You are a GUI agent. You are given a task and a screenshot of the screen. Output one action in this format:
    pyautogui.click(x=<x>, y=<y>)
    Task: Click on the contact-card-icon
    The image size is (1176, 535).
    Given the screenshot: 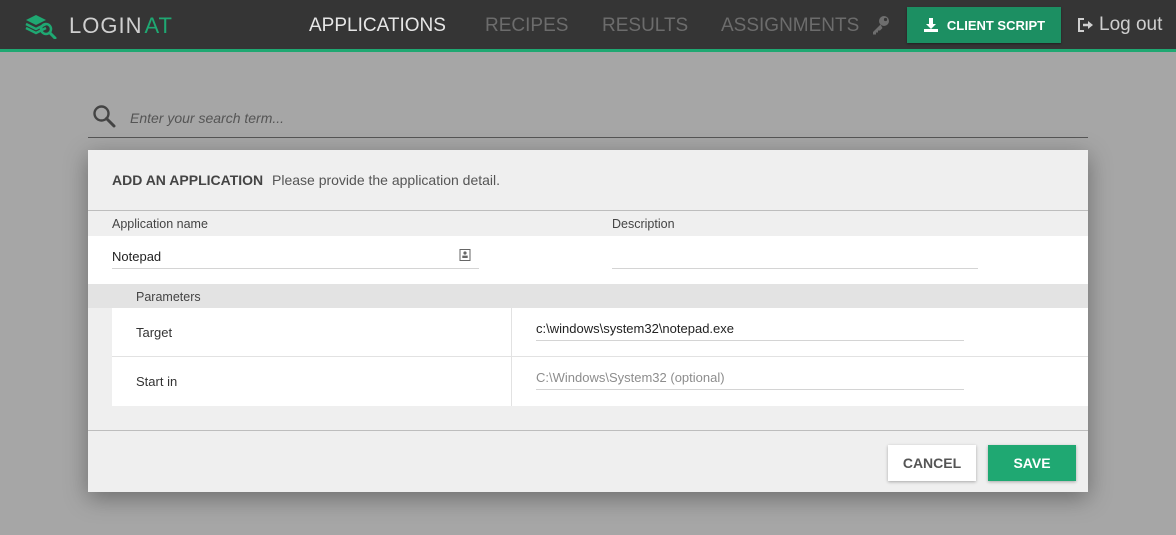 What is the action you would take?
    pyautogui.click(x=465, y=255)
    